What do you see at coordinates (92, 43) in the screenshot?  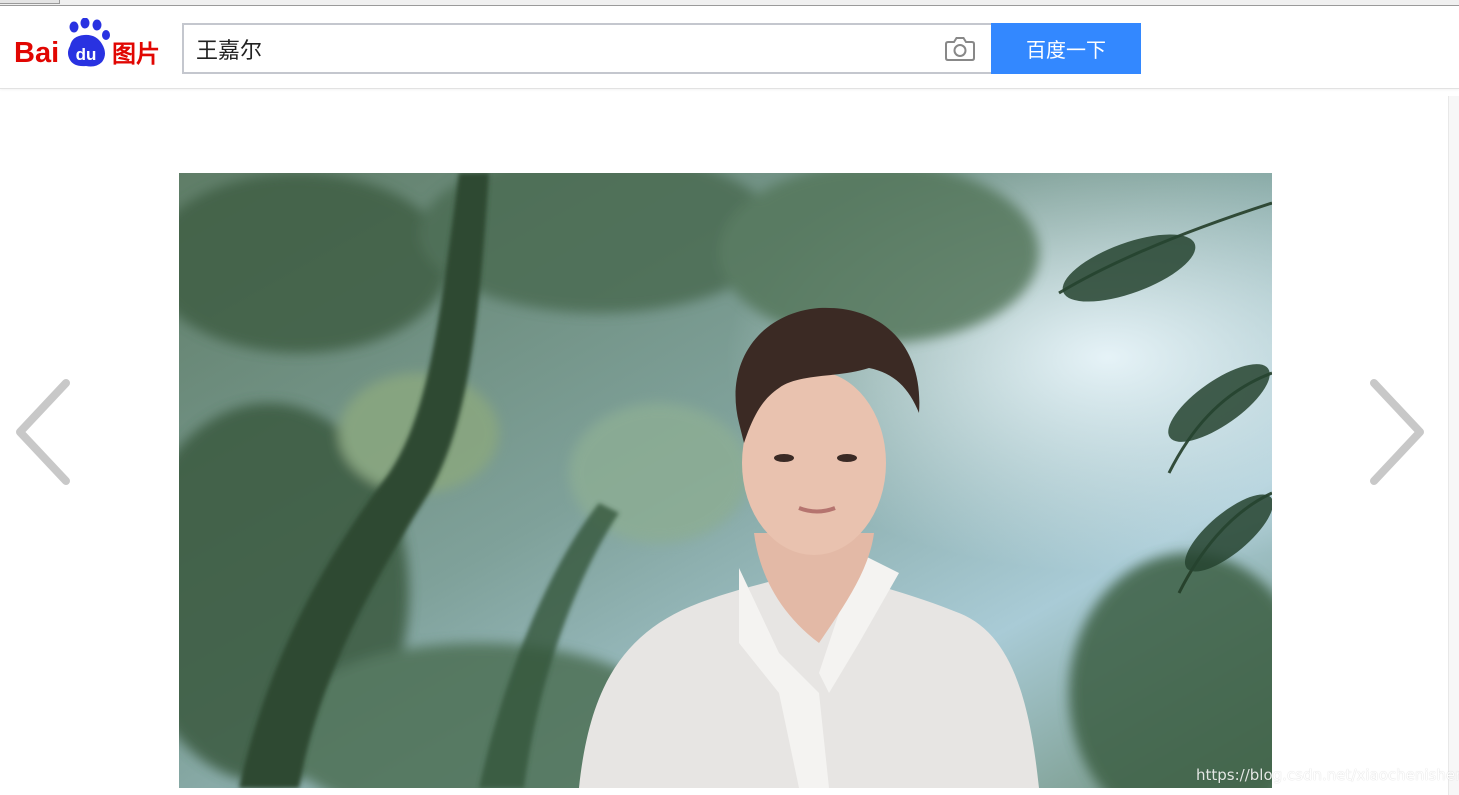 I see `baidu-image-logo: du Bai 图片` at bounding box center [92, 43].